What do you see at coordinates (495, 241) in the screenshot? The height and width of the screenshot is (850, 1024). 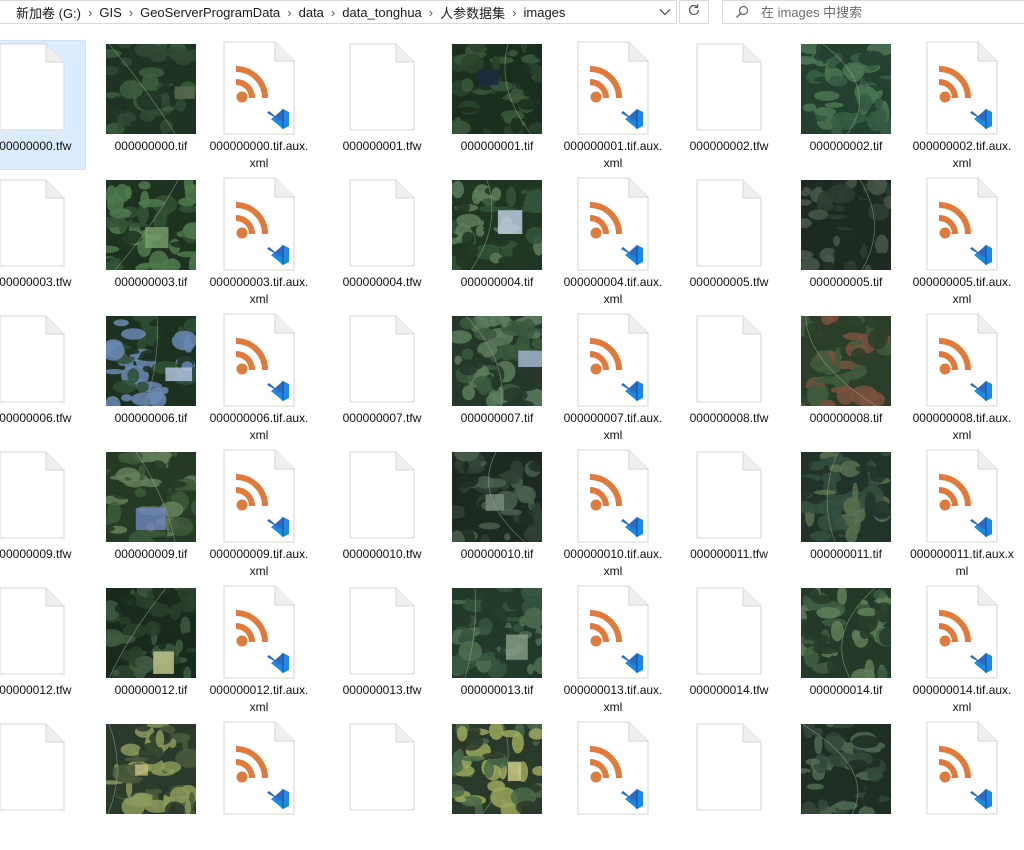 I see `tif-file-item: 000000004.tif` at bounding box center [495, 241].